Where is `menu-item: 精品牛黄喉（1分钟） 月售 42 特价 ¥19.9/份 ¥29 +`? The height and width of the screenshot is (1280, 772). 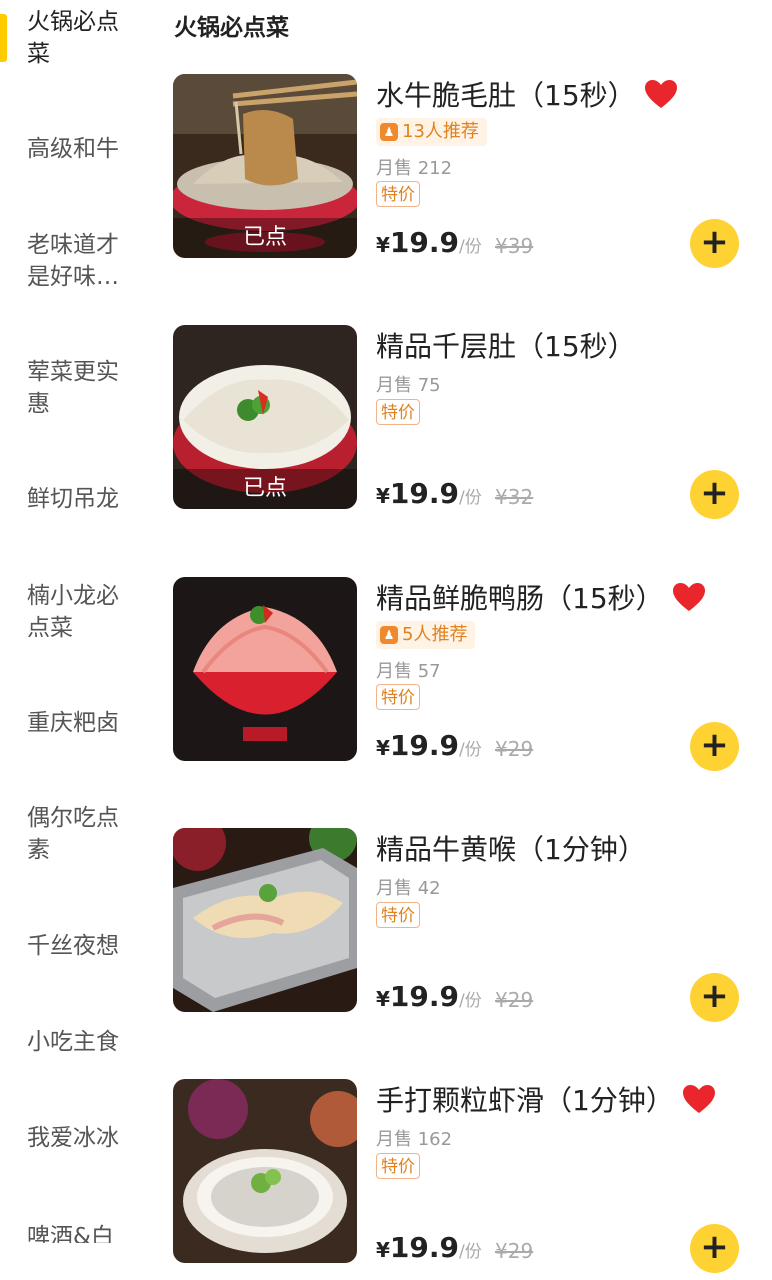 menu-item: 精品牛黄喉（1分钟） 月售 42 特价 ¥19.9/份 ¥29 + is located at coordinates (471, 925).